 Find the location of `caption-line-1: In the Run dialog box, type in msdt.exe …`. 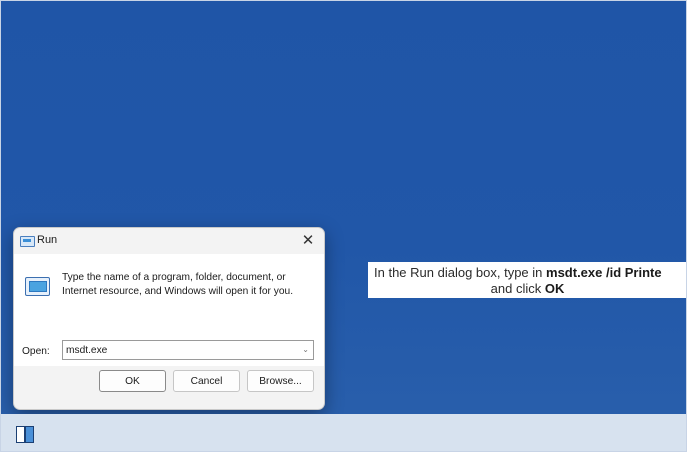

caption-line-1: In the Run dialog box, type in msdt.exe … is located at coordinates (518, 272).